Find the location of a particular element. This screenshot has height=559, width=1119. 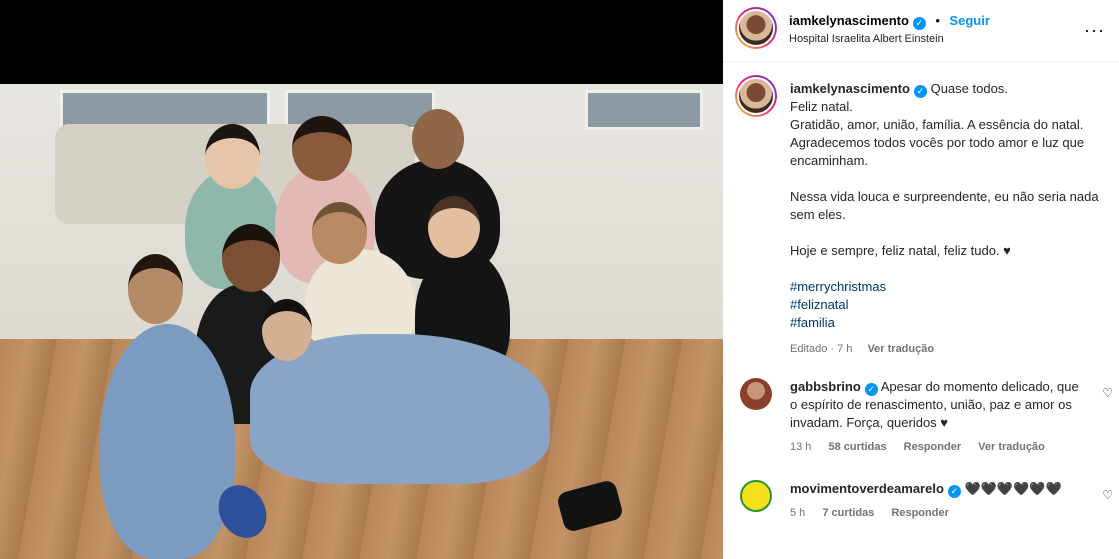

post-location: Hospital Israelita Albert Einstein is located at coordinates (866, 39).